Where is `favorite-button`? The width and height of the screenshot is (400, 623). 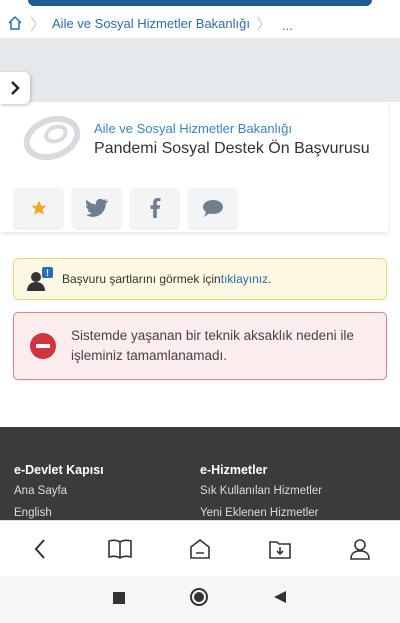 favorite-button is located at coordinates (38, 208).